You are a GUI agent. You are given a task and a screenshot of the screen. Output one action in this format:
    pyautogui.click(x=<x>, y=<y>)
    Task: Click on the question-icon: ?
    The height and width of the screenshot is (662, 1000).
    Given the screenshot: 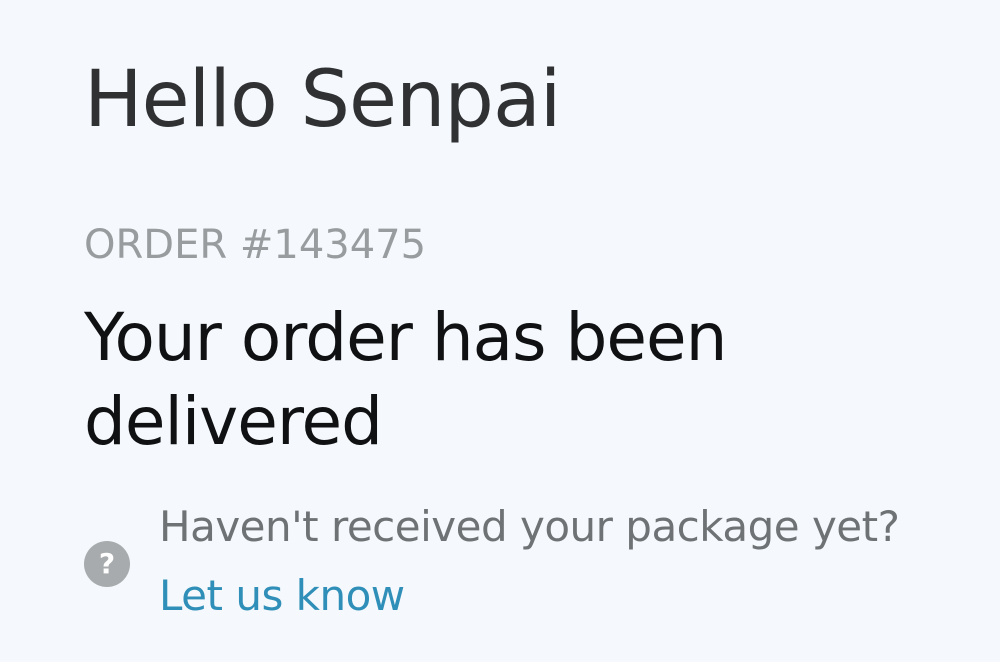 What is the action you would take?
    pyautogui.click(x=107, y=564)
    